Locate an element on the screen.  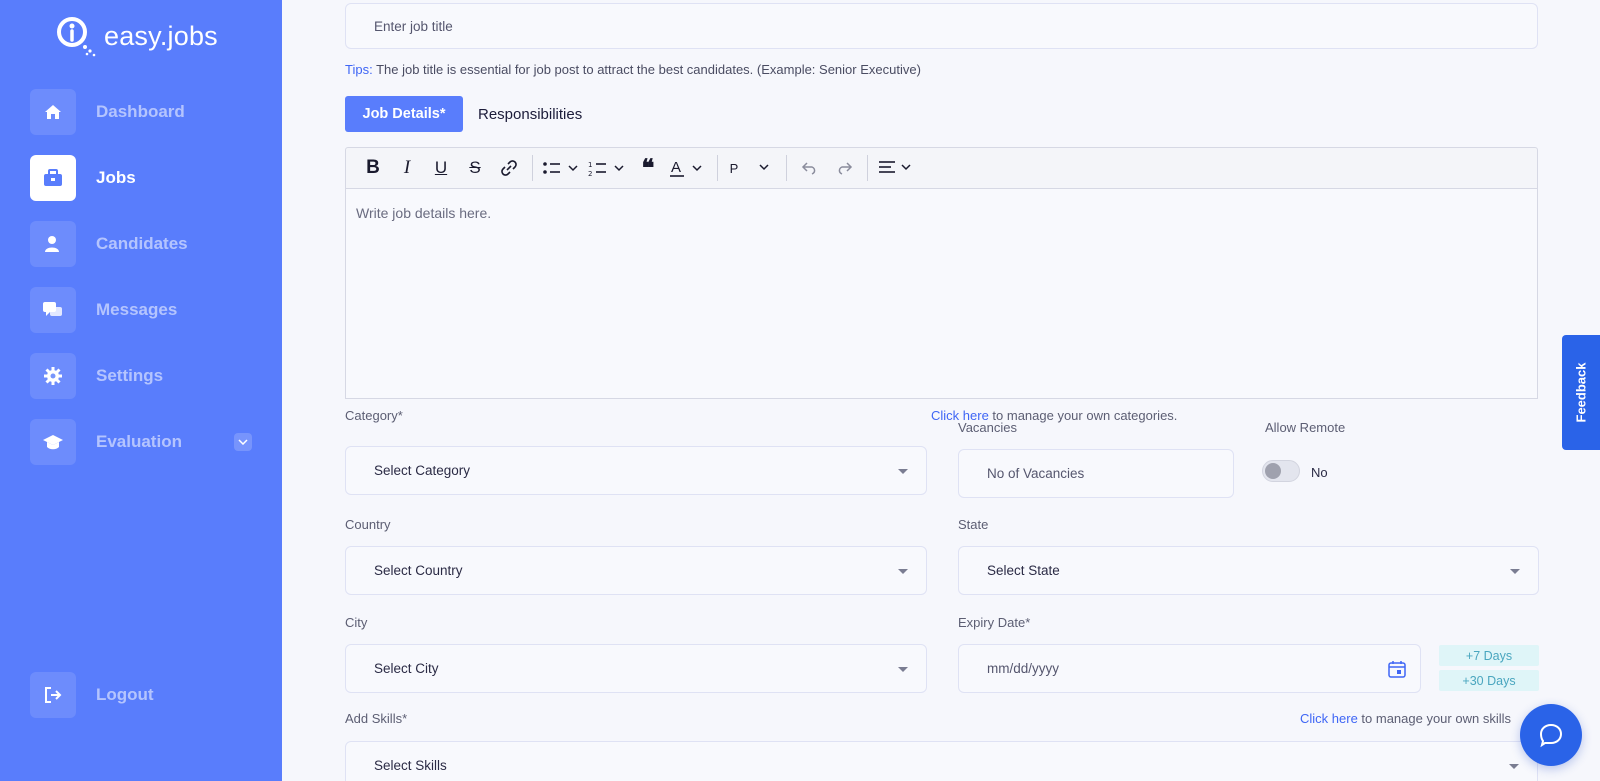
tips-prefix: Tips: is located at coordinates (359, 69).